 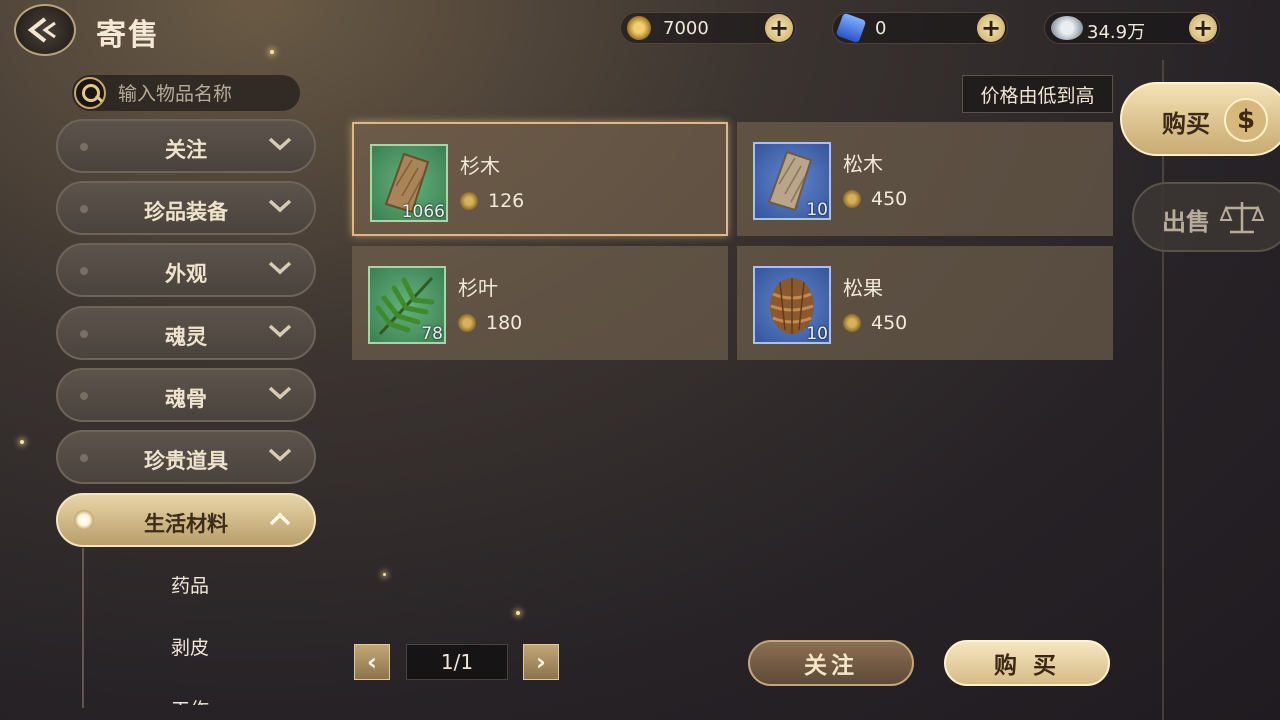 What do you see at coordinates (1203, 28) in the screenshot?
I see `add-silver-button: +` at bounding box center [1203, 28].